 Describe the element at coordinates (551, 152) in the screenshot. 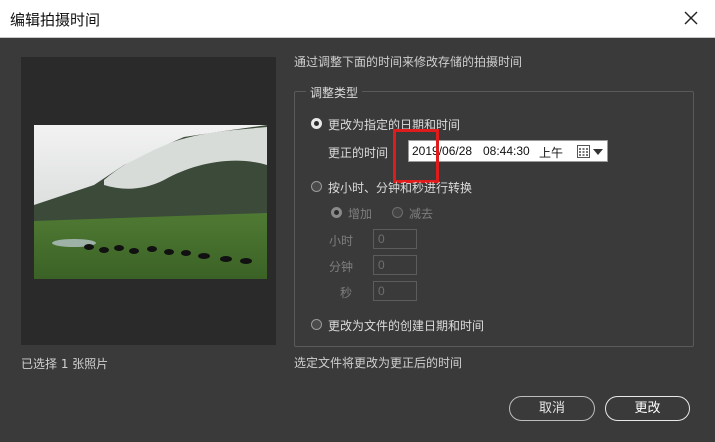

I see `ampm-field: 上午` at that location.